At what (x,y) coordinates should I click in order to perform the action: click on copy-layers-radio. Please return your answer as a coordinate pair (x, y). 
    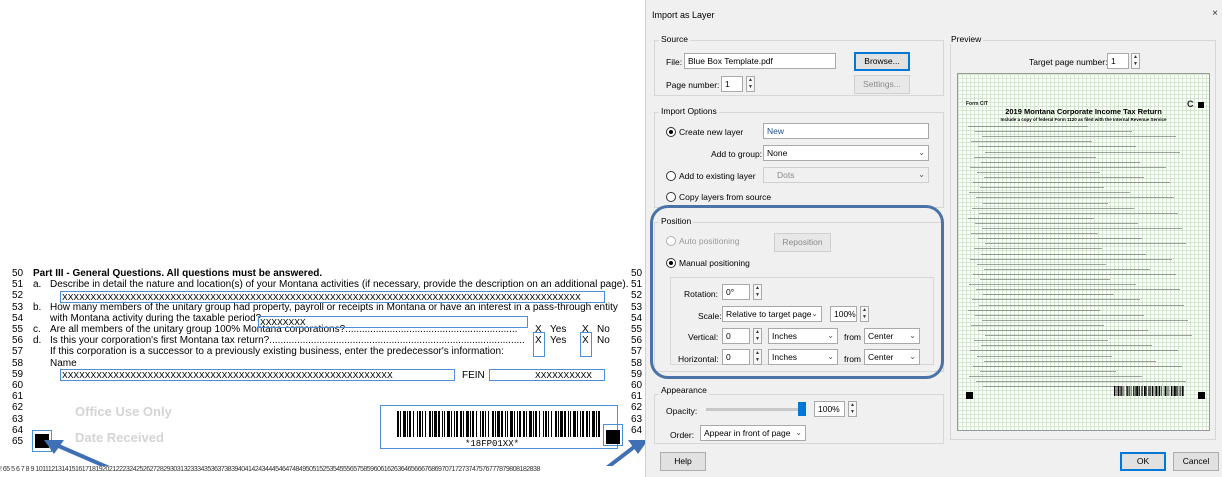
    Looking at the image, I should click on (671, 197).